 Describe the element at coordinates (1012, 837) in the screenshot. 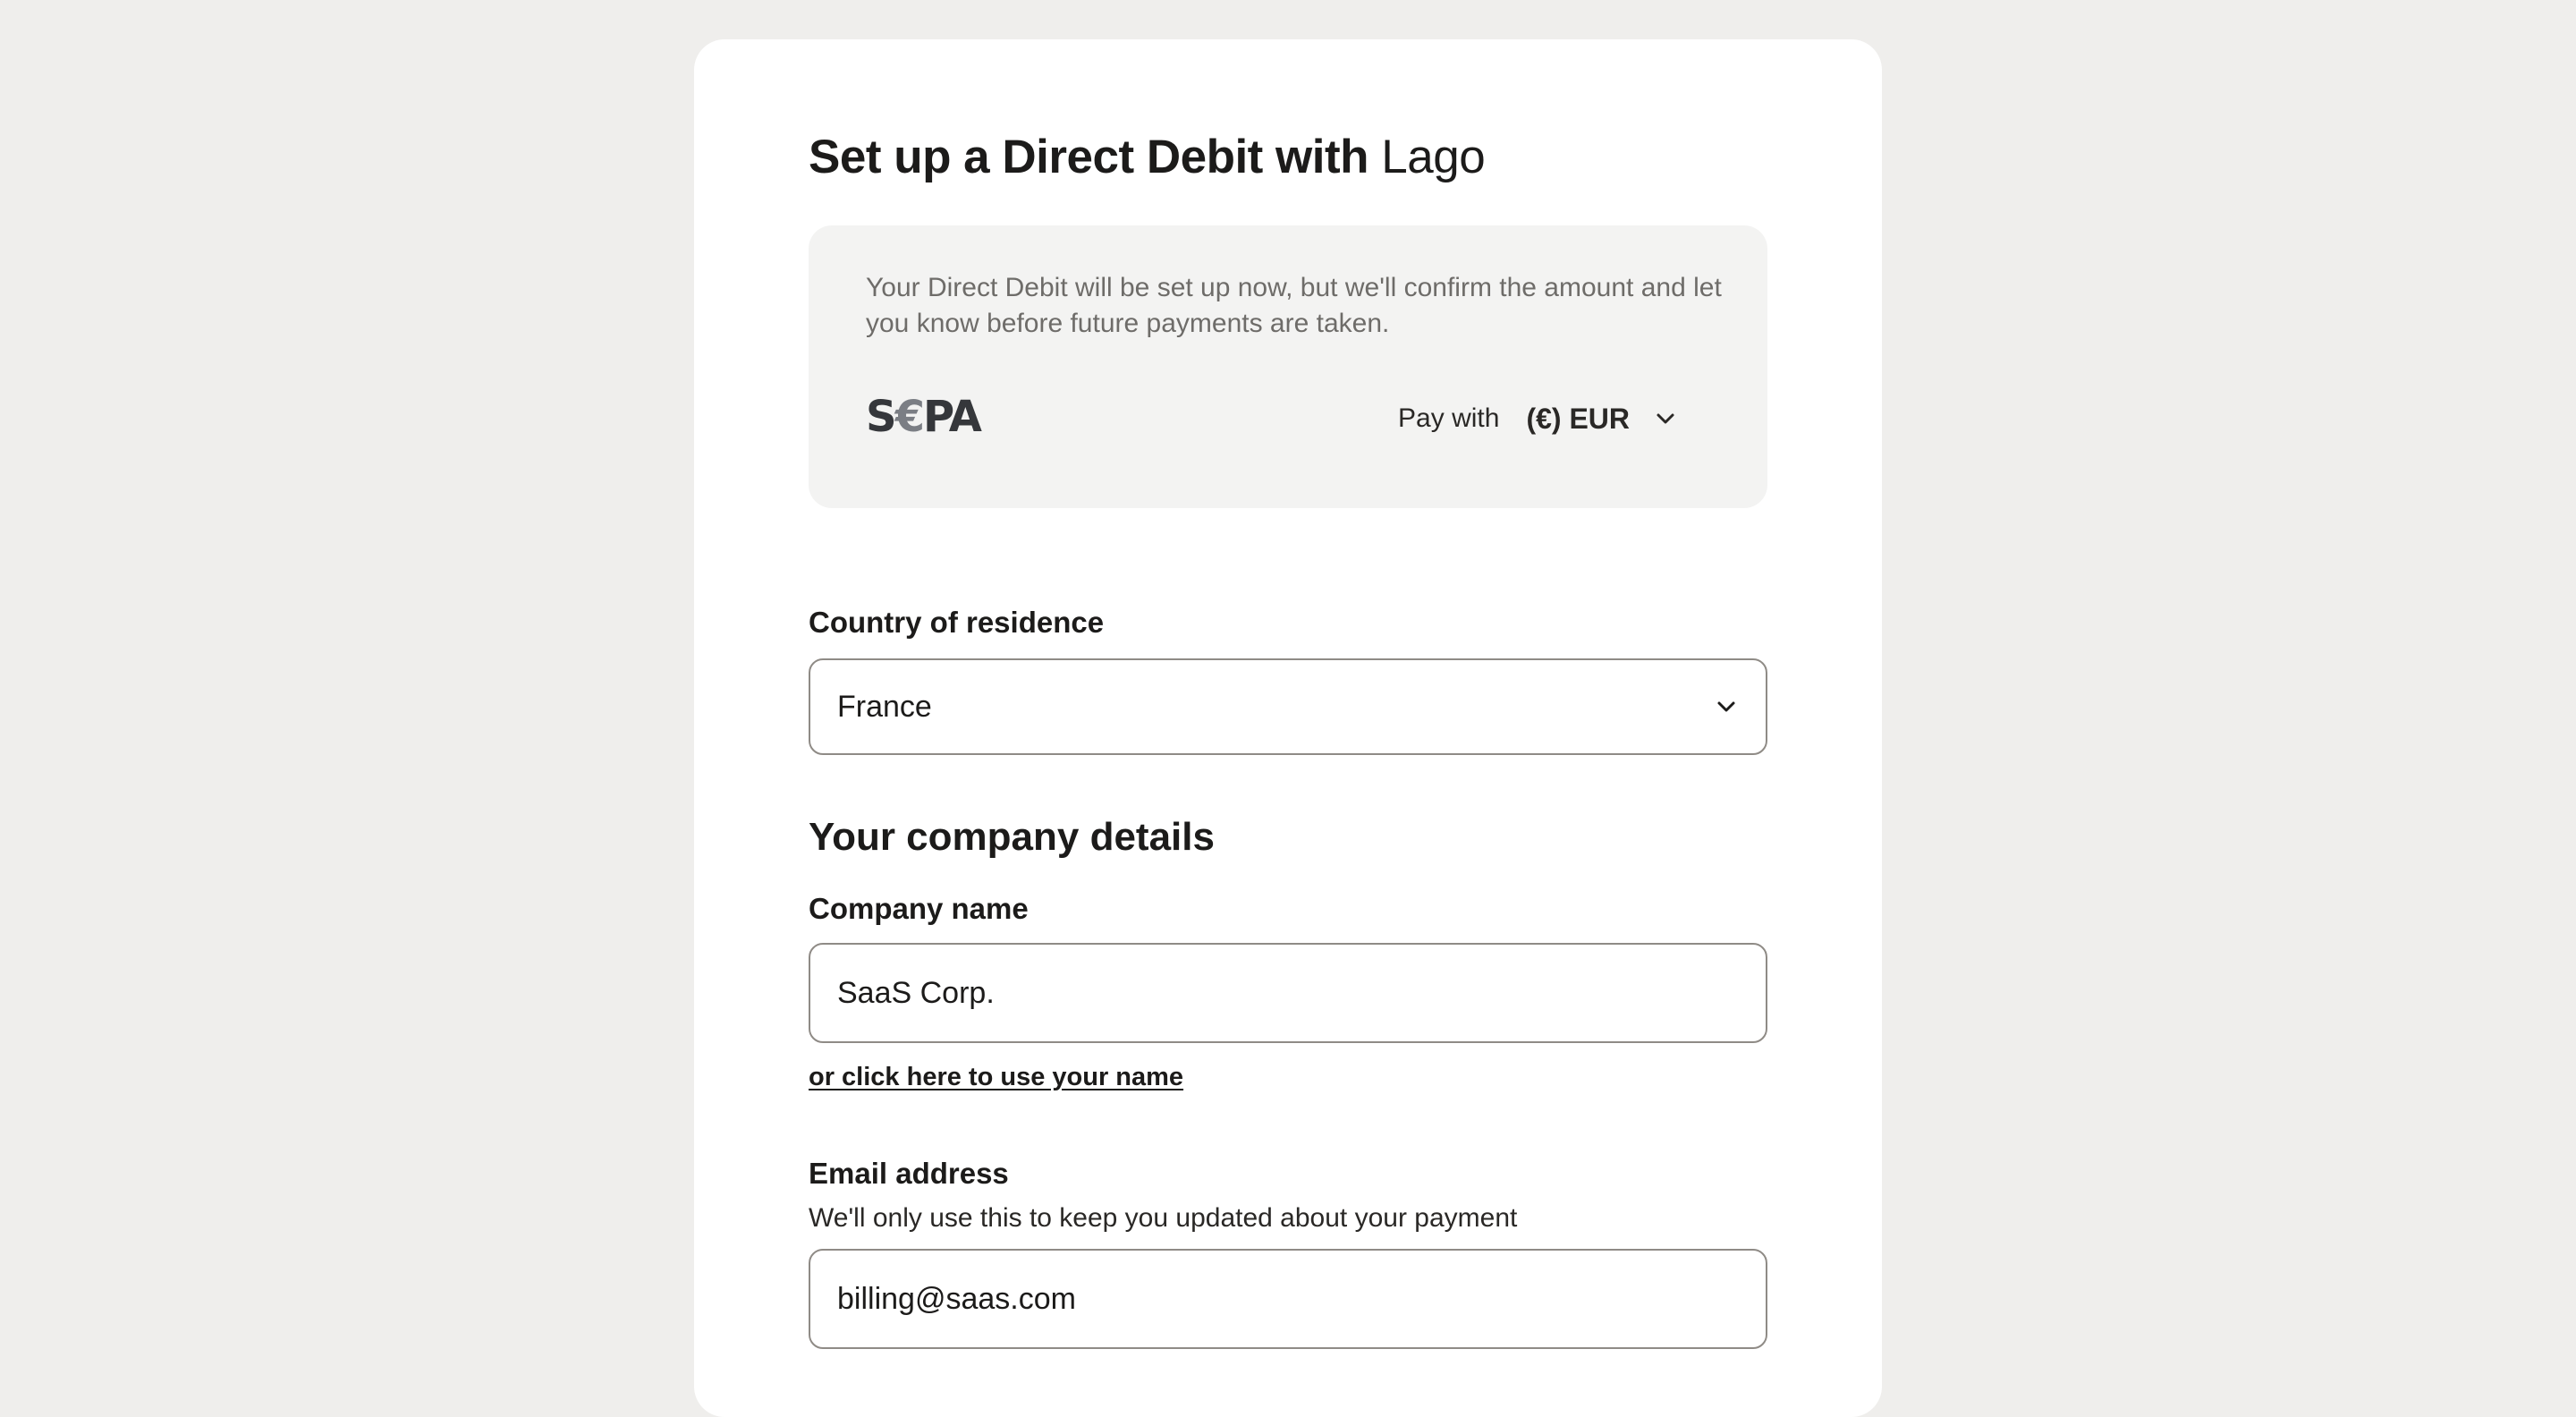

I see `company-details-heading: Your company details` at that location.